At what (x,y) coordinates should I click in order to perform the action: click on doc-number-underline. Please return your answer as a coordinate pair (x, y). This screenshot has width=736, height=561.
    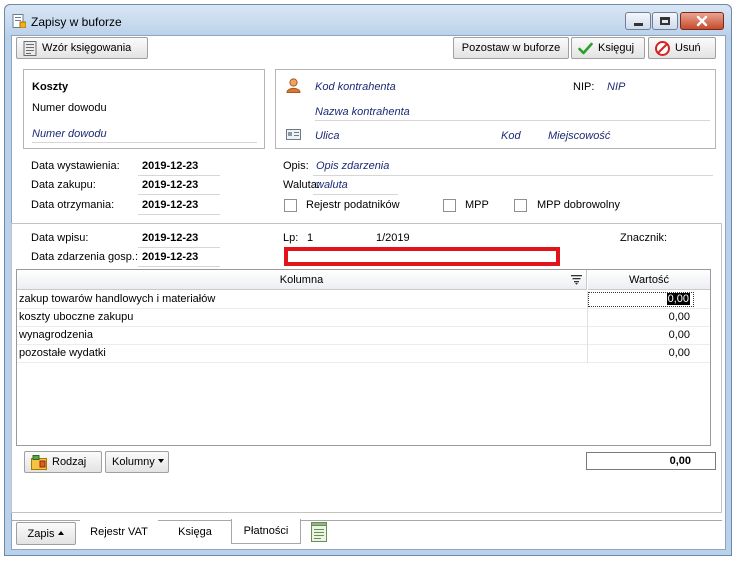
    Looking at the image, I should click on (144, 142).